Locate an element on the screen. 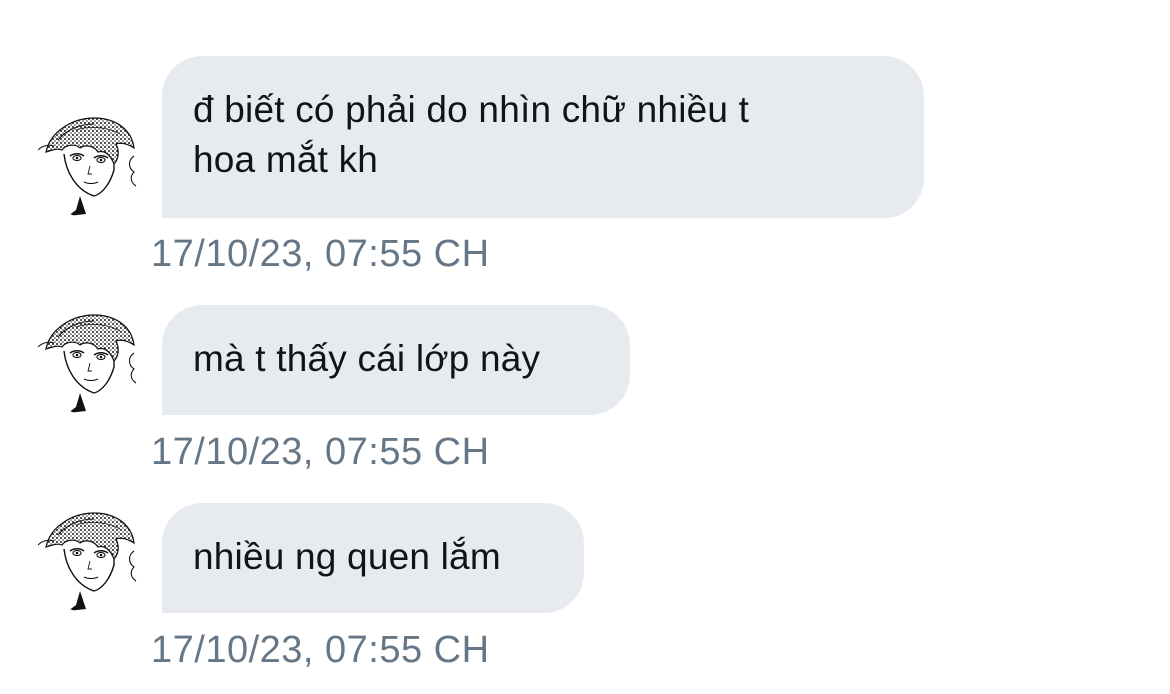 The width and height of the screenshot is (1170, 694). message-bubble: mà t thấy cái lớp này is located at coordinates (396, 360).